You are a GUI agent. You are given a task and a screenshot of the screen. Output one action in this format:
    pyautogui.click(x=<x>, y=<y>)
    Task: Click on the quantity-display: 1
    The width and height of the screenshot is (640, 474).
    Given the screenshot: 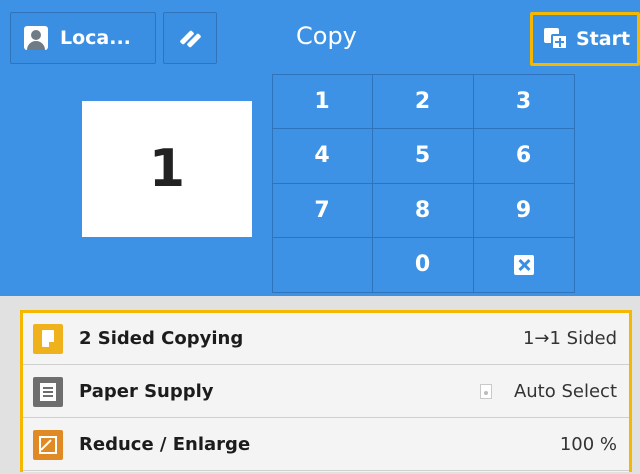 What is the action you would take?
    pyautogui.click(x=167, y=169)
    